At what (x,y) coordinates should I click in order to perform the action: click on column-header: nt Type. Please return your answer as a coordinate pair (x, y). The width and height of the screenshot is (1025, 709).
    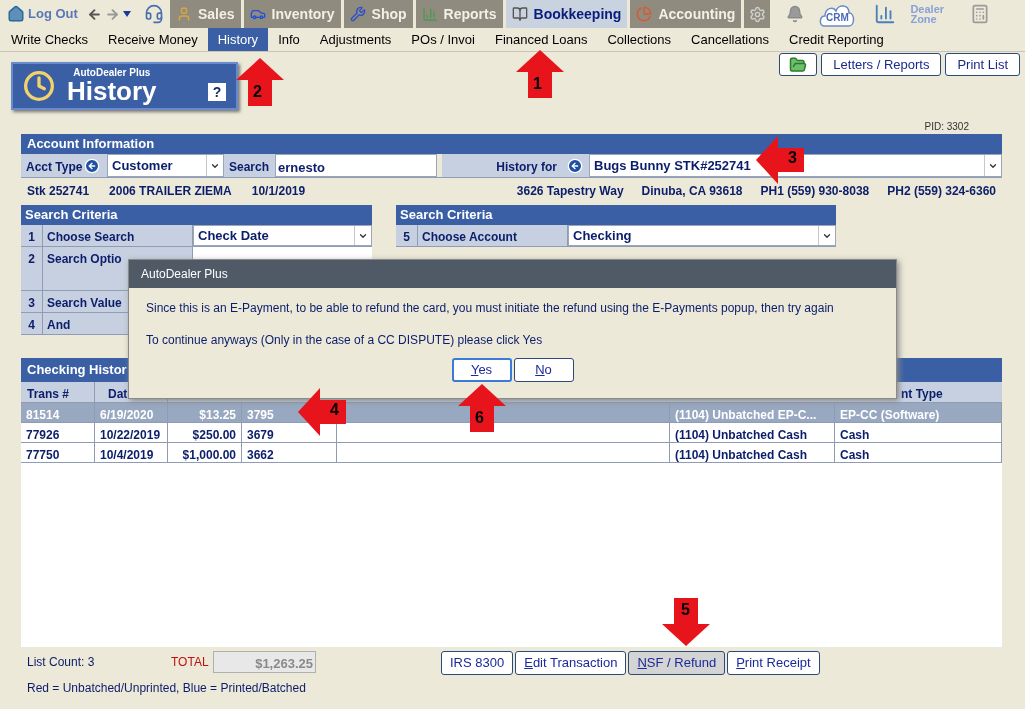
    Looking at the image, I should click on (922, 394).